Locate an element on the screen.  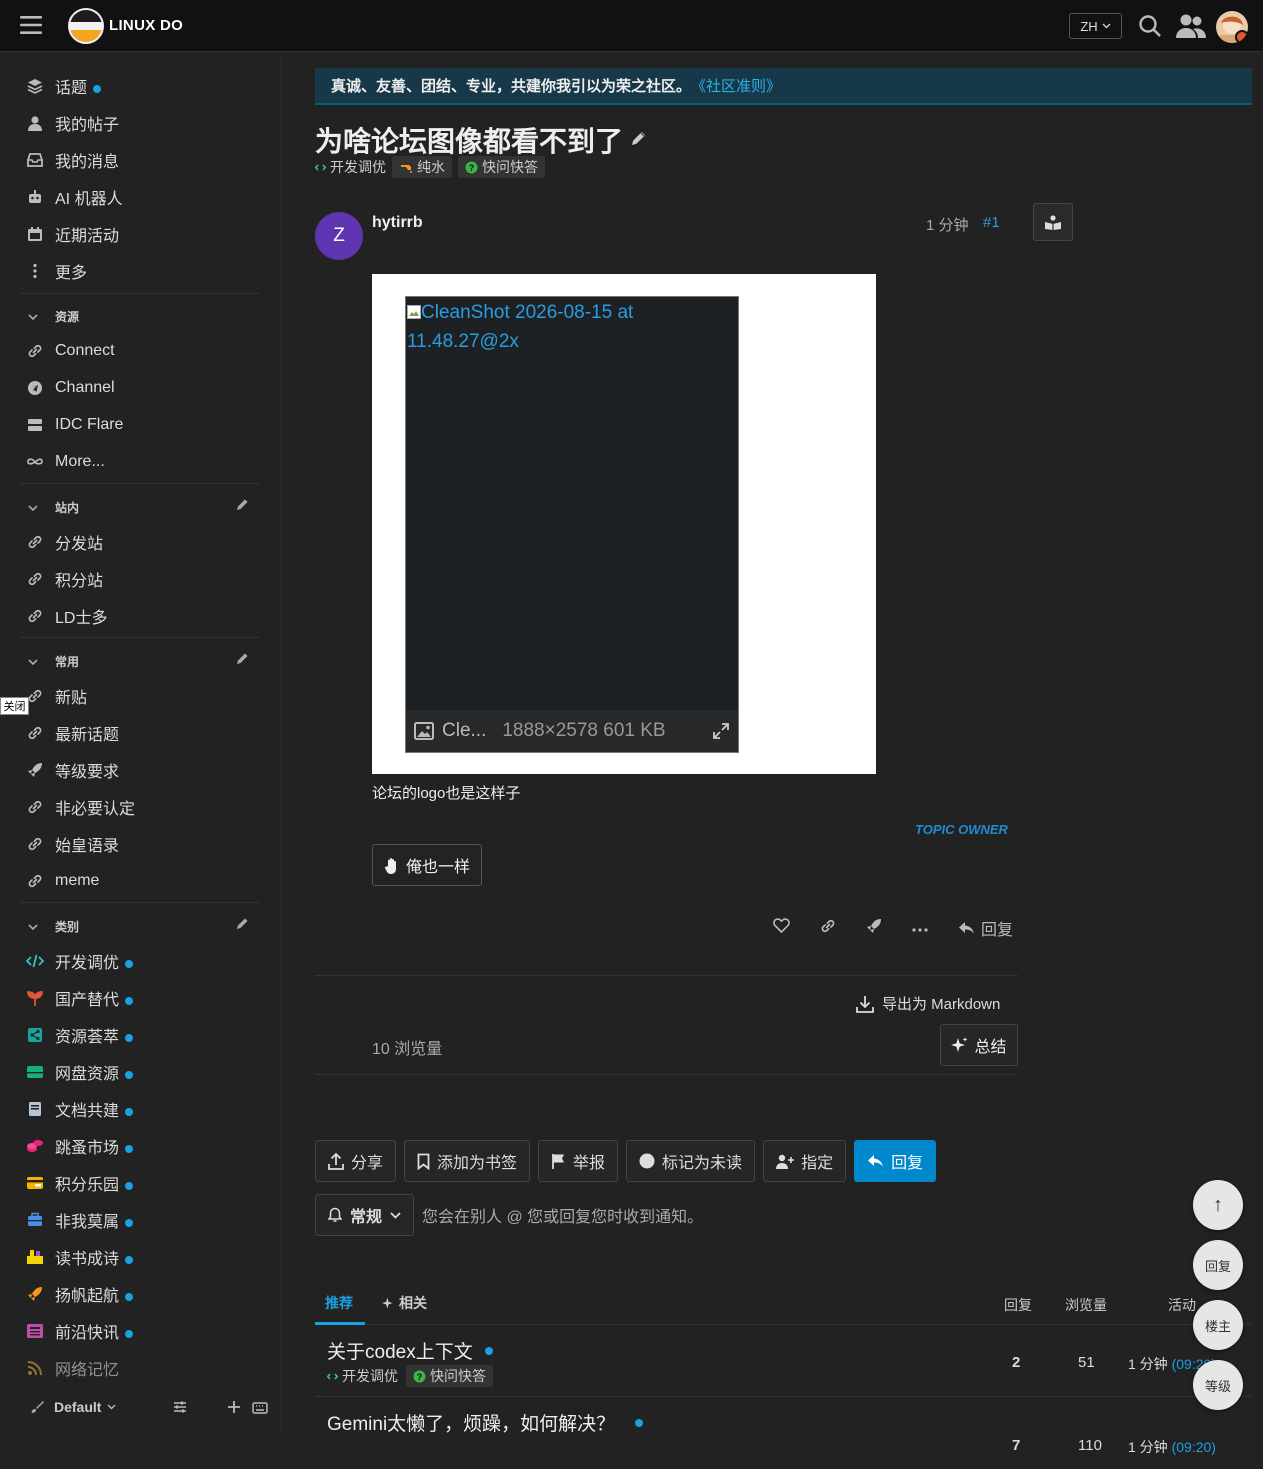
rocket-icon is located at coordinates (874, 928).